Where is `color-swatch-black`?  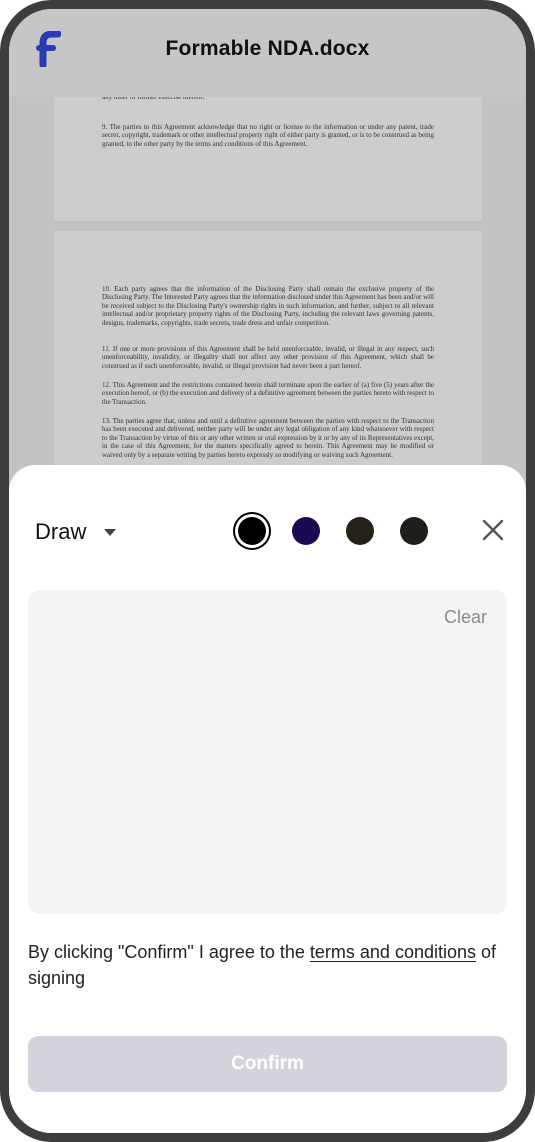
color-swatch-black is located at coordinates (252, 531).